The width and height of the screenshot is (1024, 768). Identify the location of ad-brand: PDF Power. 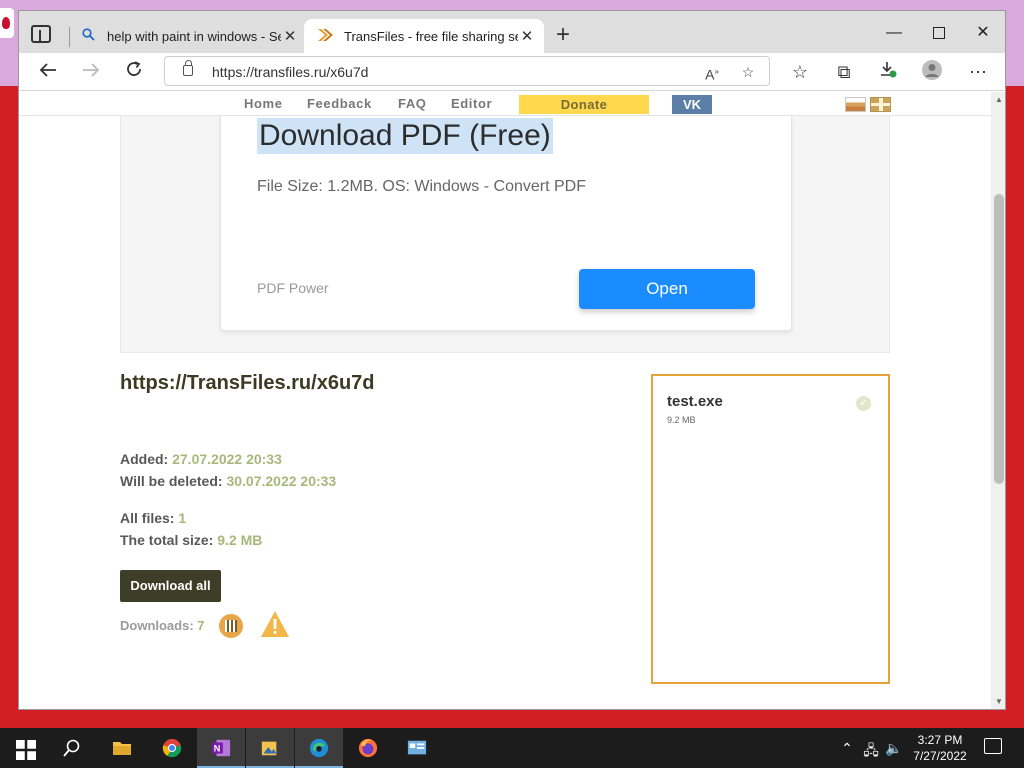
(293, 288).